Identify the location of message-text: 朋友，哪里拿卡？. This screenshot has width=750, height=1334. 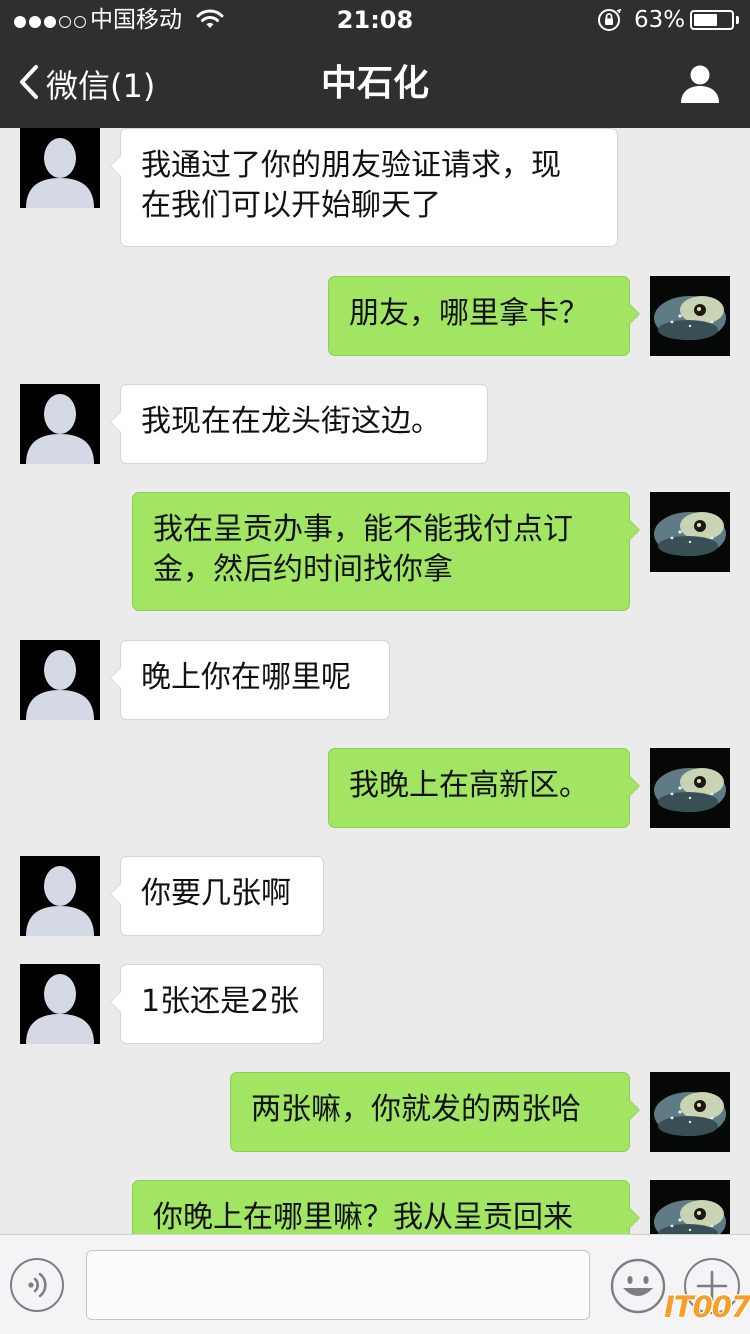
(469, 313).